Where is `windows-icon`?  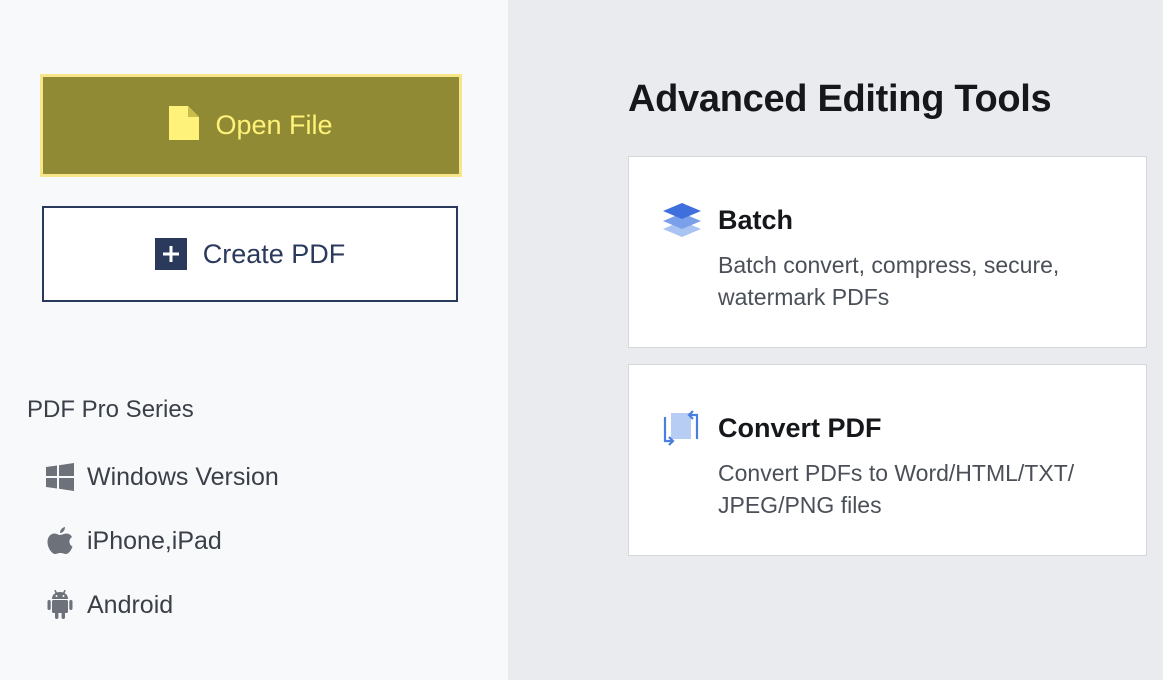 windows-icon is located at coordinates (60, 477).